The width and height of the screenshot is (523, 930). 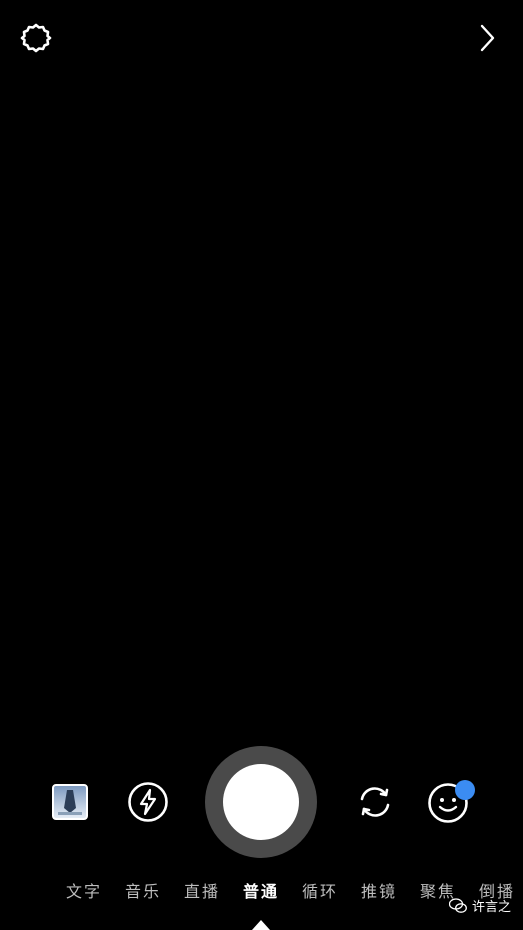 I want to click on mode-zoom: 推镜, so click(x=379, y=890).